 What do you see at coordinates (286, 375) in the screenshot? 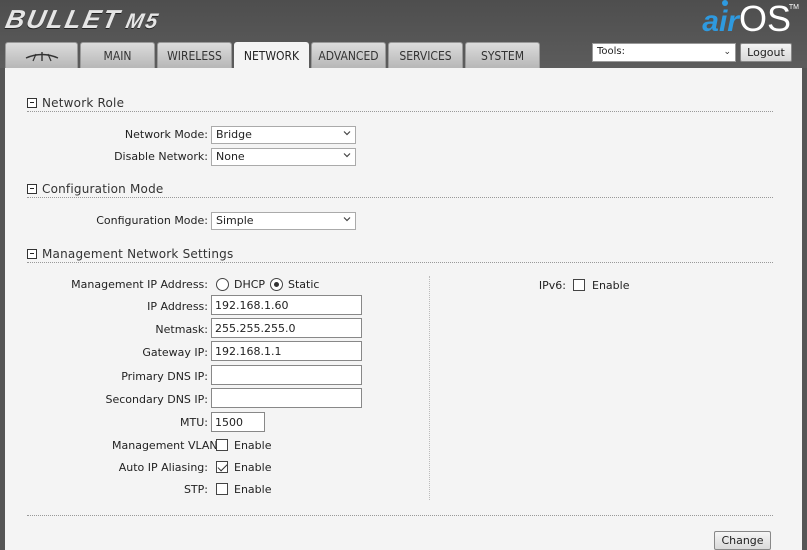
I see `primary-dns-field` at bounding box center [286, 375].